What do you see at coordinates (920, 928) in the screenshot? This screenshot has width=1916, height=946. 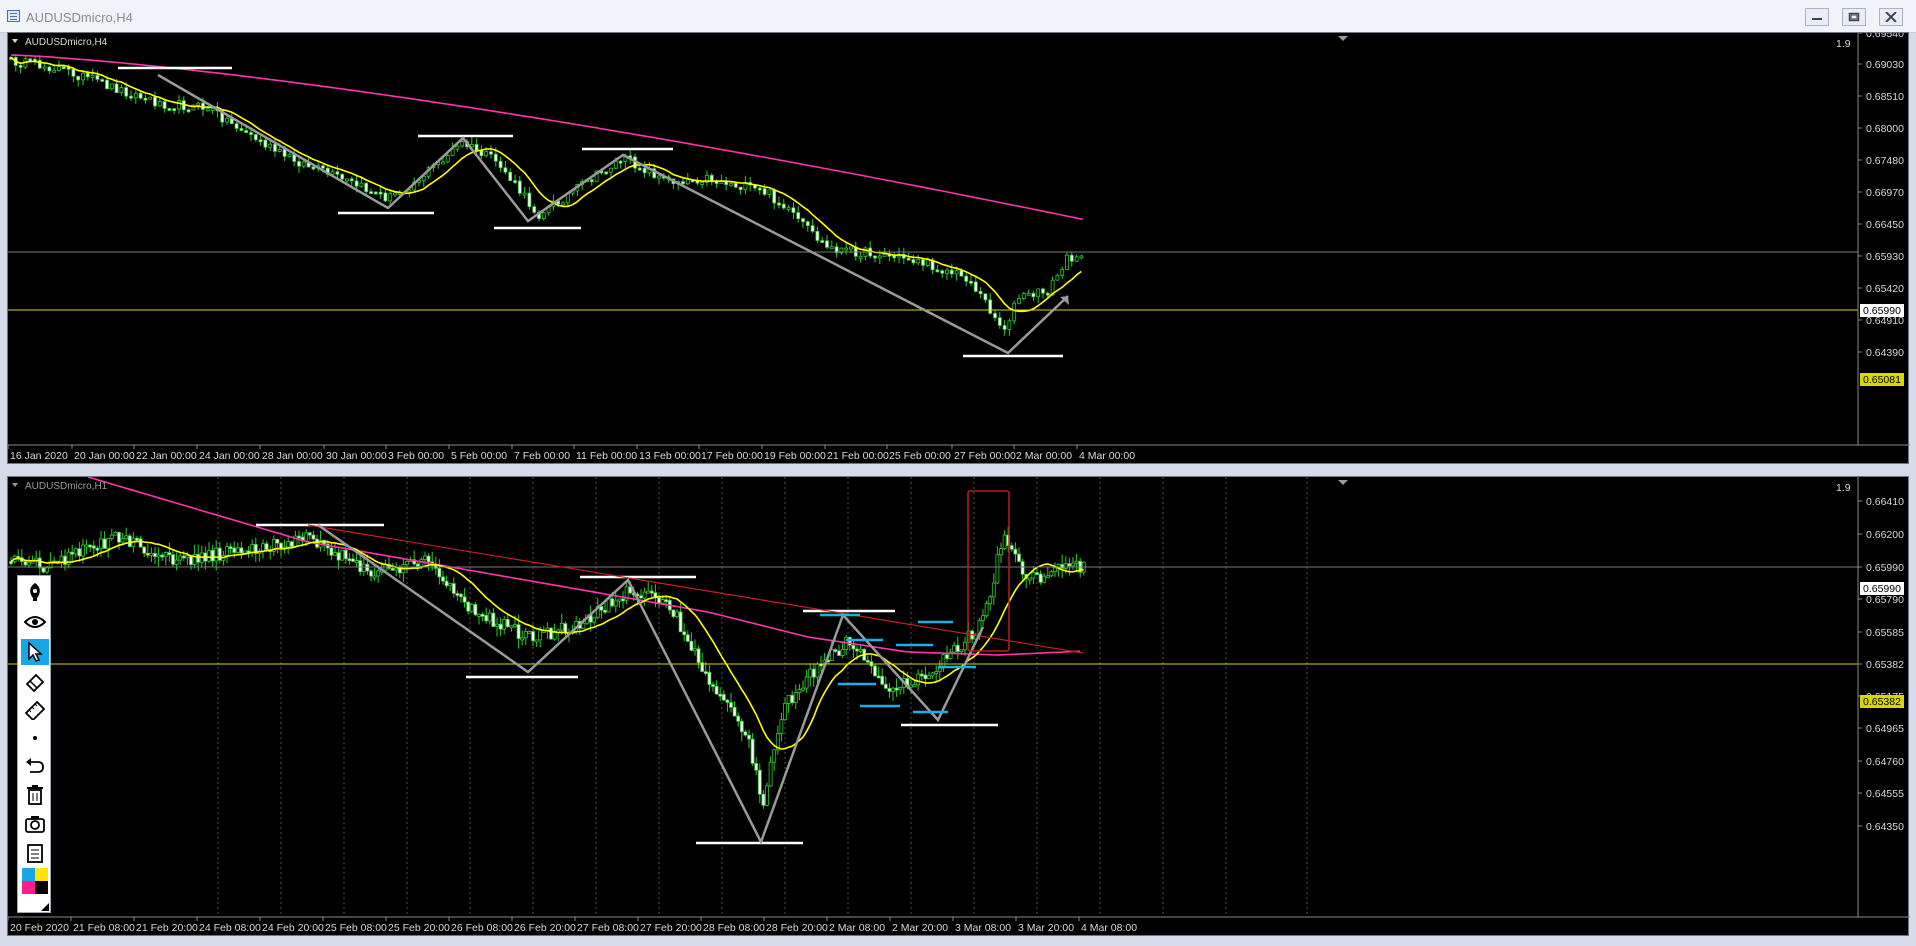 I see `time-tick-label: 2 Mar 20:00` at bounding box center [920, 928].